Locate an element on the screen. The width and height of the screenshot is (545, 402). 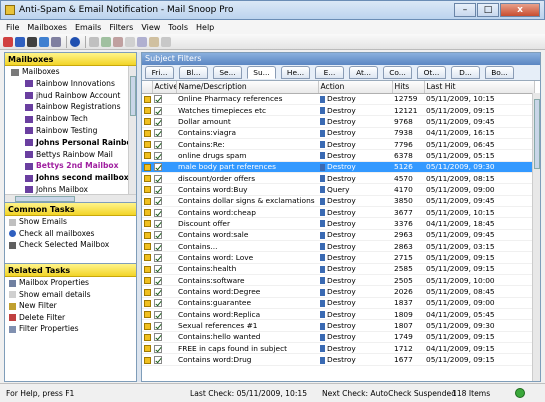
check-selected-task: Check Selected Mailbox is located at coordinates (70, 245).